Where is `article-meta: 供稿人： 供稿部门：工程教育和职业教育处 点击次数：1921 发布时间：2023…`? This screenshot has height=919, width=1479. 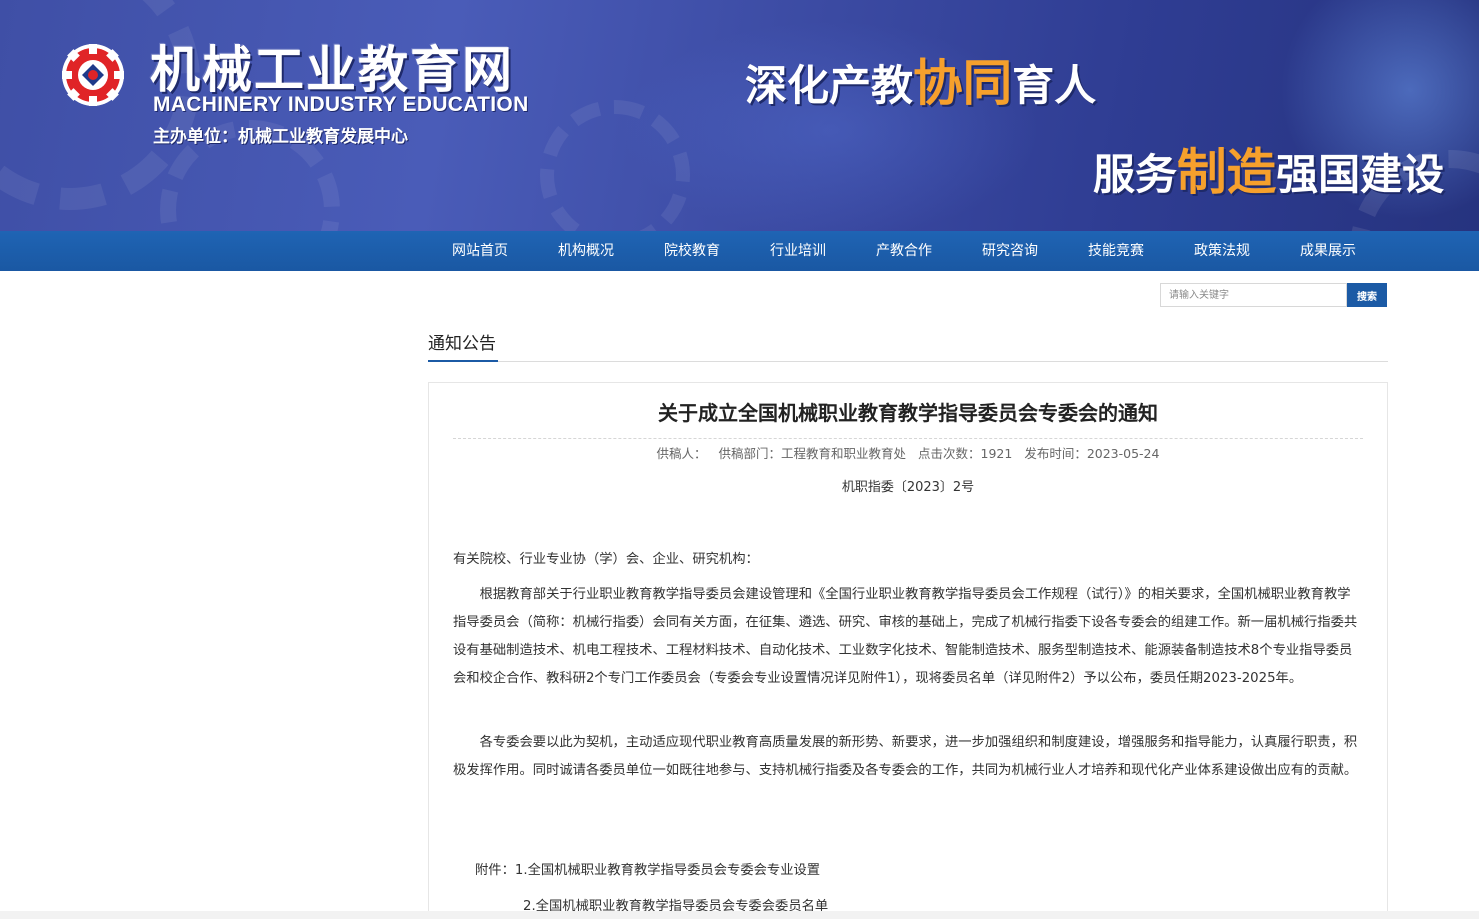
article-meta: 供稿人： 供稿部门：工程教育和职业教育处 点击次数：1921 发布时间：2023… is located at coordinates (908, 454).